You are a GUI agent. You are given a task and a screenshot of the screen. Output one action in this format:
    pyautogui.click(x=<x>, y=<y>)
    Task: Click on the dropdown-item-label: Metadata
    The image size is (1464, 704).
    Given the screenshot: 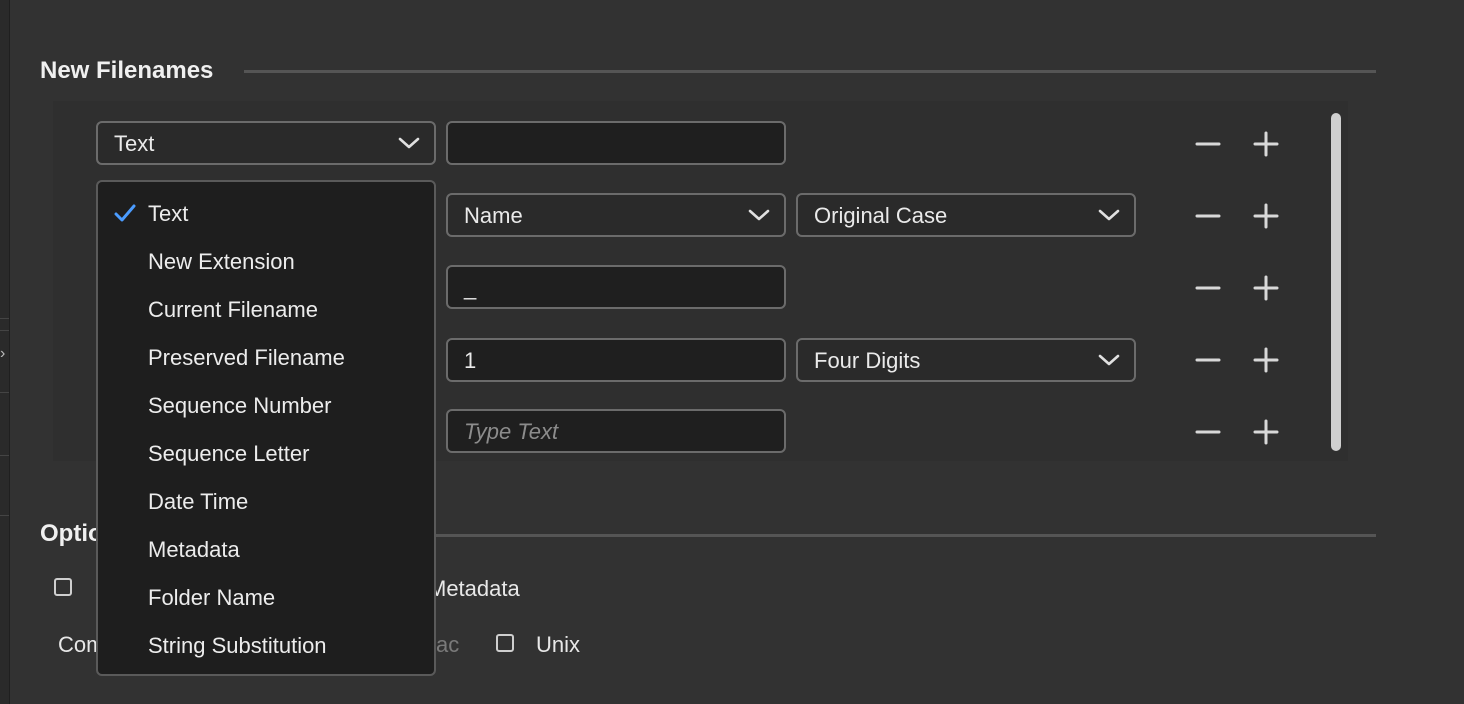 What is the action you would take?
    pyautogui.click(x=194, y=549)
    